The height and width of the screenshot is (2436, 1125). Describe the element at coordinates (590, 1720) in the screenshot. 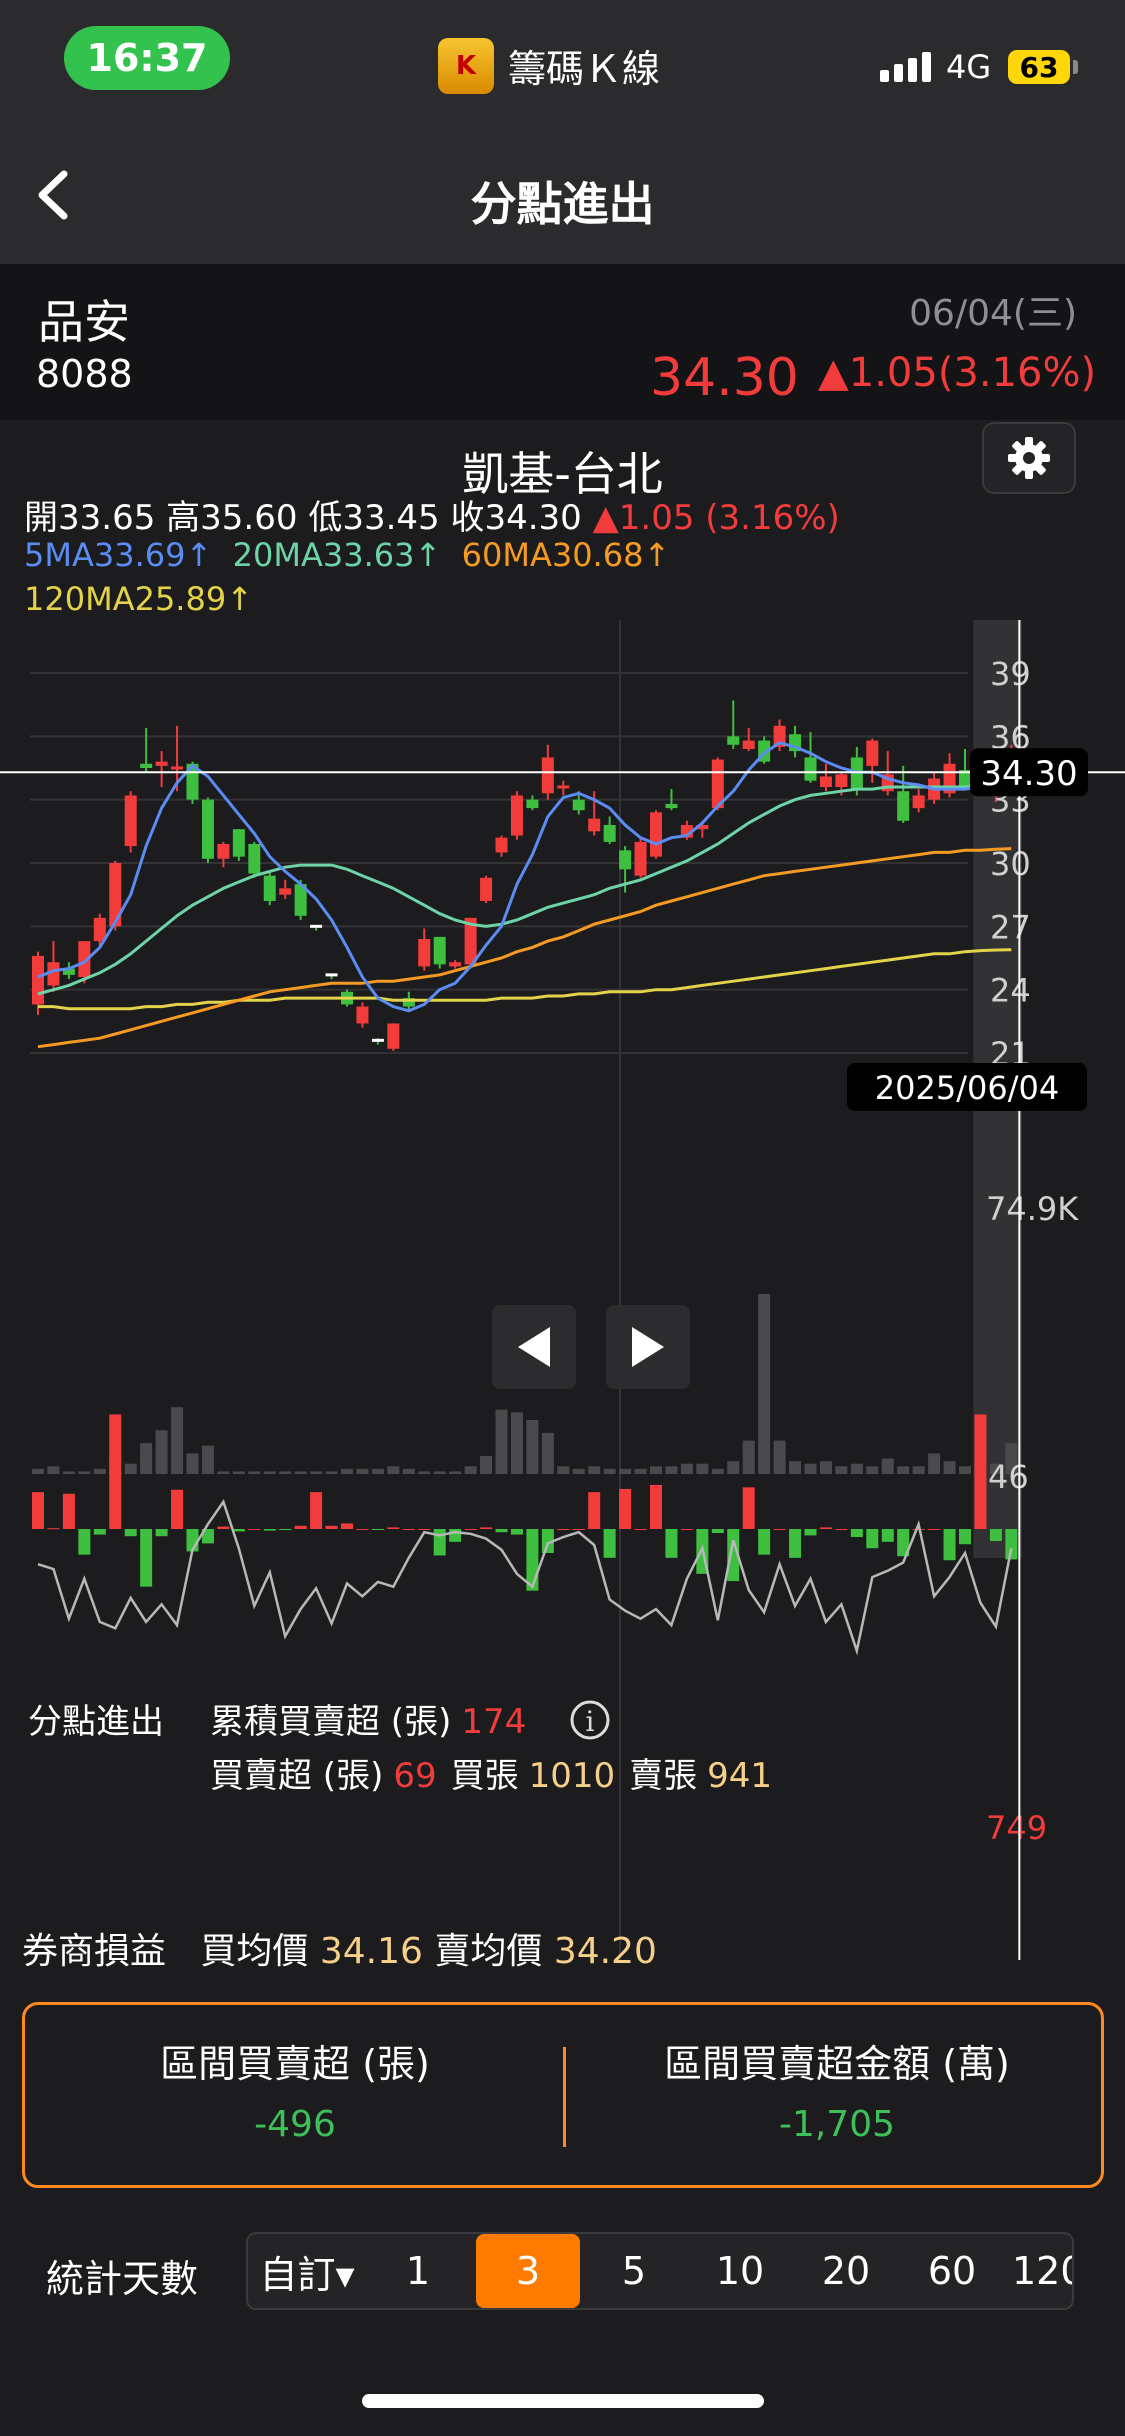

I see `info-button: i` at that location.